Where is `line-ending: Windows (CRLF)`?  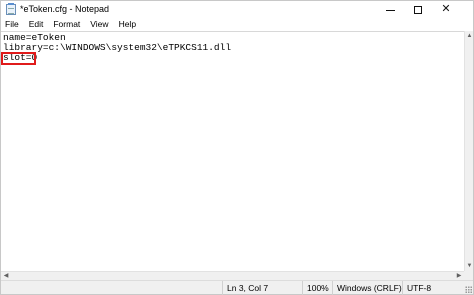 line-ending: Windows (CRLF) is located at coordinates (367, 288).